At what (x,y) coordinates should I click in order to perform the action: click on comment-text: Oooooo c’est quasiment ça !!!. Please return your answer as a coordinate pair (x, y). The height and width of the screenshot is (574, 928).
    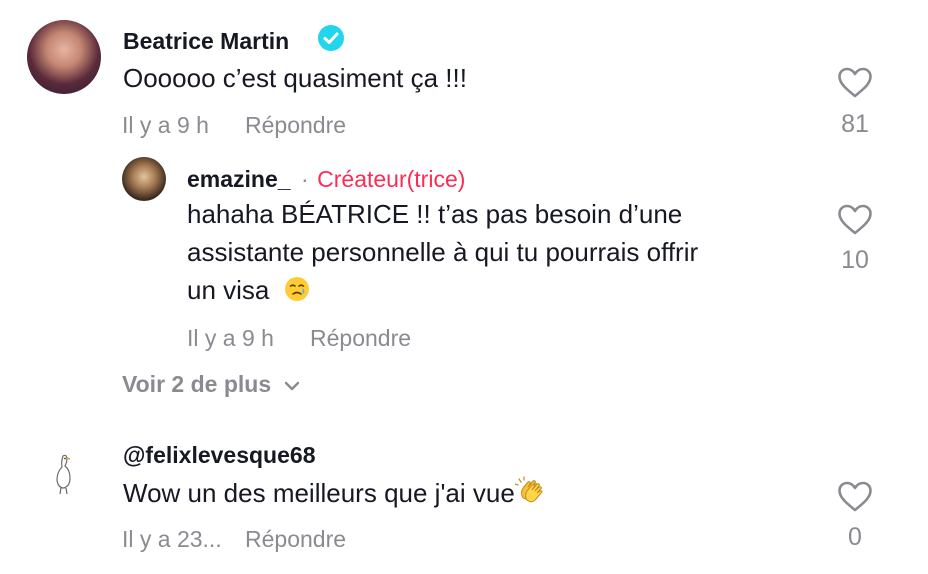
    Looking at the image, I should click on (295, 78).